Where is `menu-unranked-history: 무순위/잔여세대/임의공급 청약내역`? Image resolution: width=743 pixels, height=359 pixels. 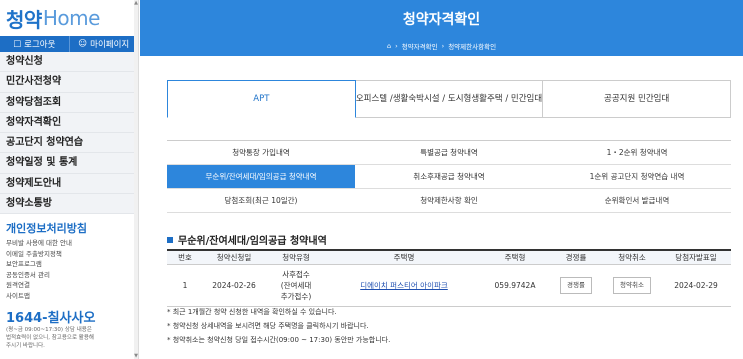
menu-unranked-history: 무순위/잔여세대/임의공급 청약내역 is located at coordinates (261, 176).